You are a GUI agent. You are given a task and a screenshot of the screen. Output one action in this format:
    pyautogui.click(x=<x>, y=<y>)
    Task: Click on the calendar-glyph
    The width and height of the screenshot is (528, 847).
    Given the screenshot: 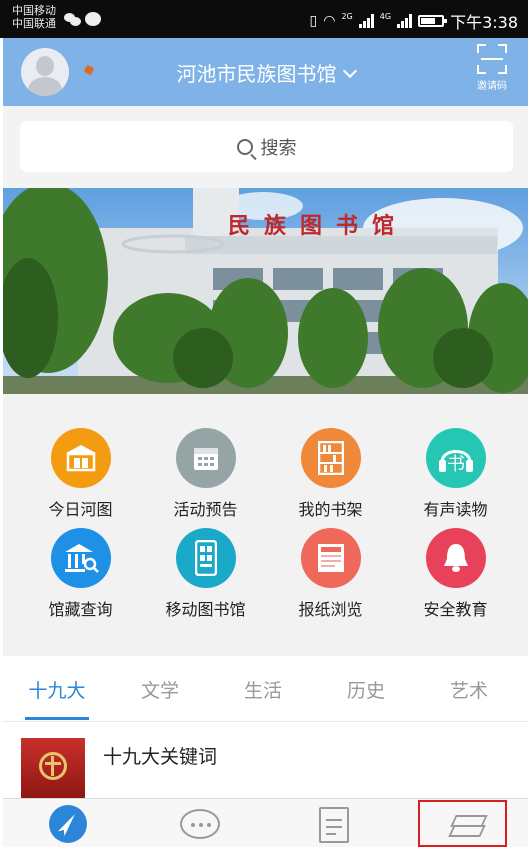 What is the action you would take?
    pyautogui.click(x=205, y=459)
    